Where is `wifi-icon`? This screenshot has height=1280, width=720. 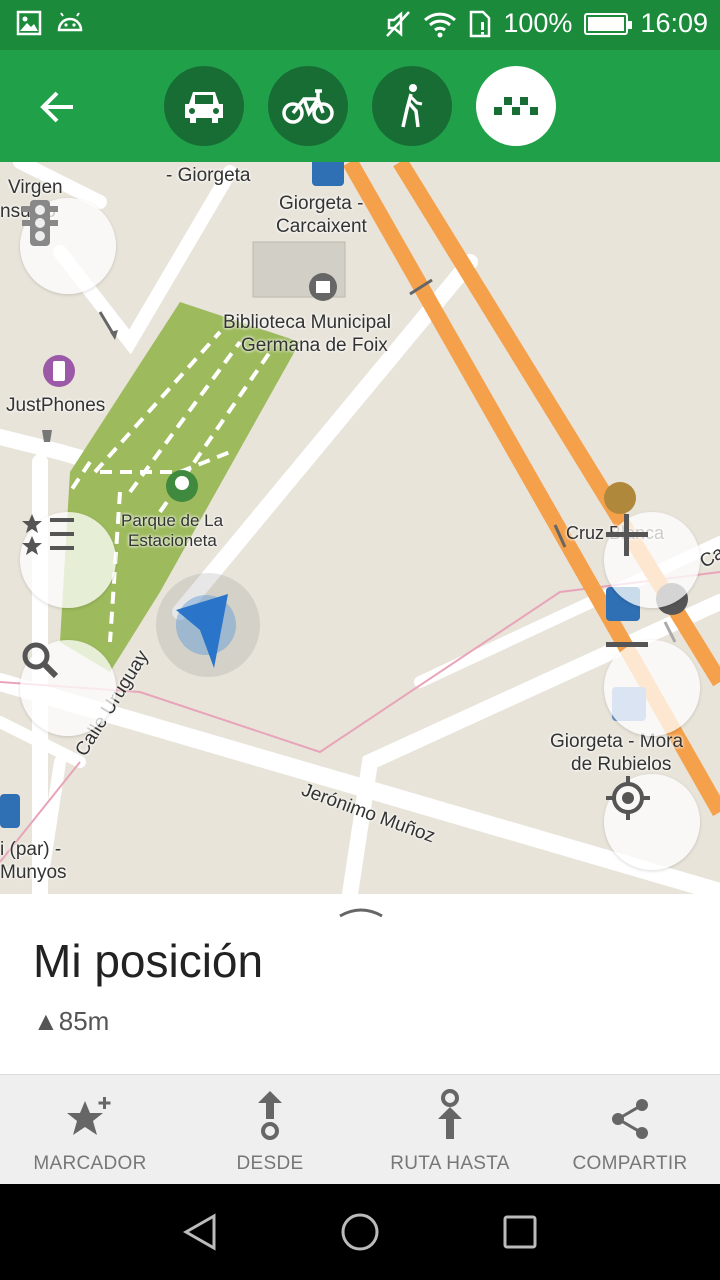 wifi-icon is located at coordinates (440, 24).